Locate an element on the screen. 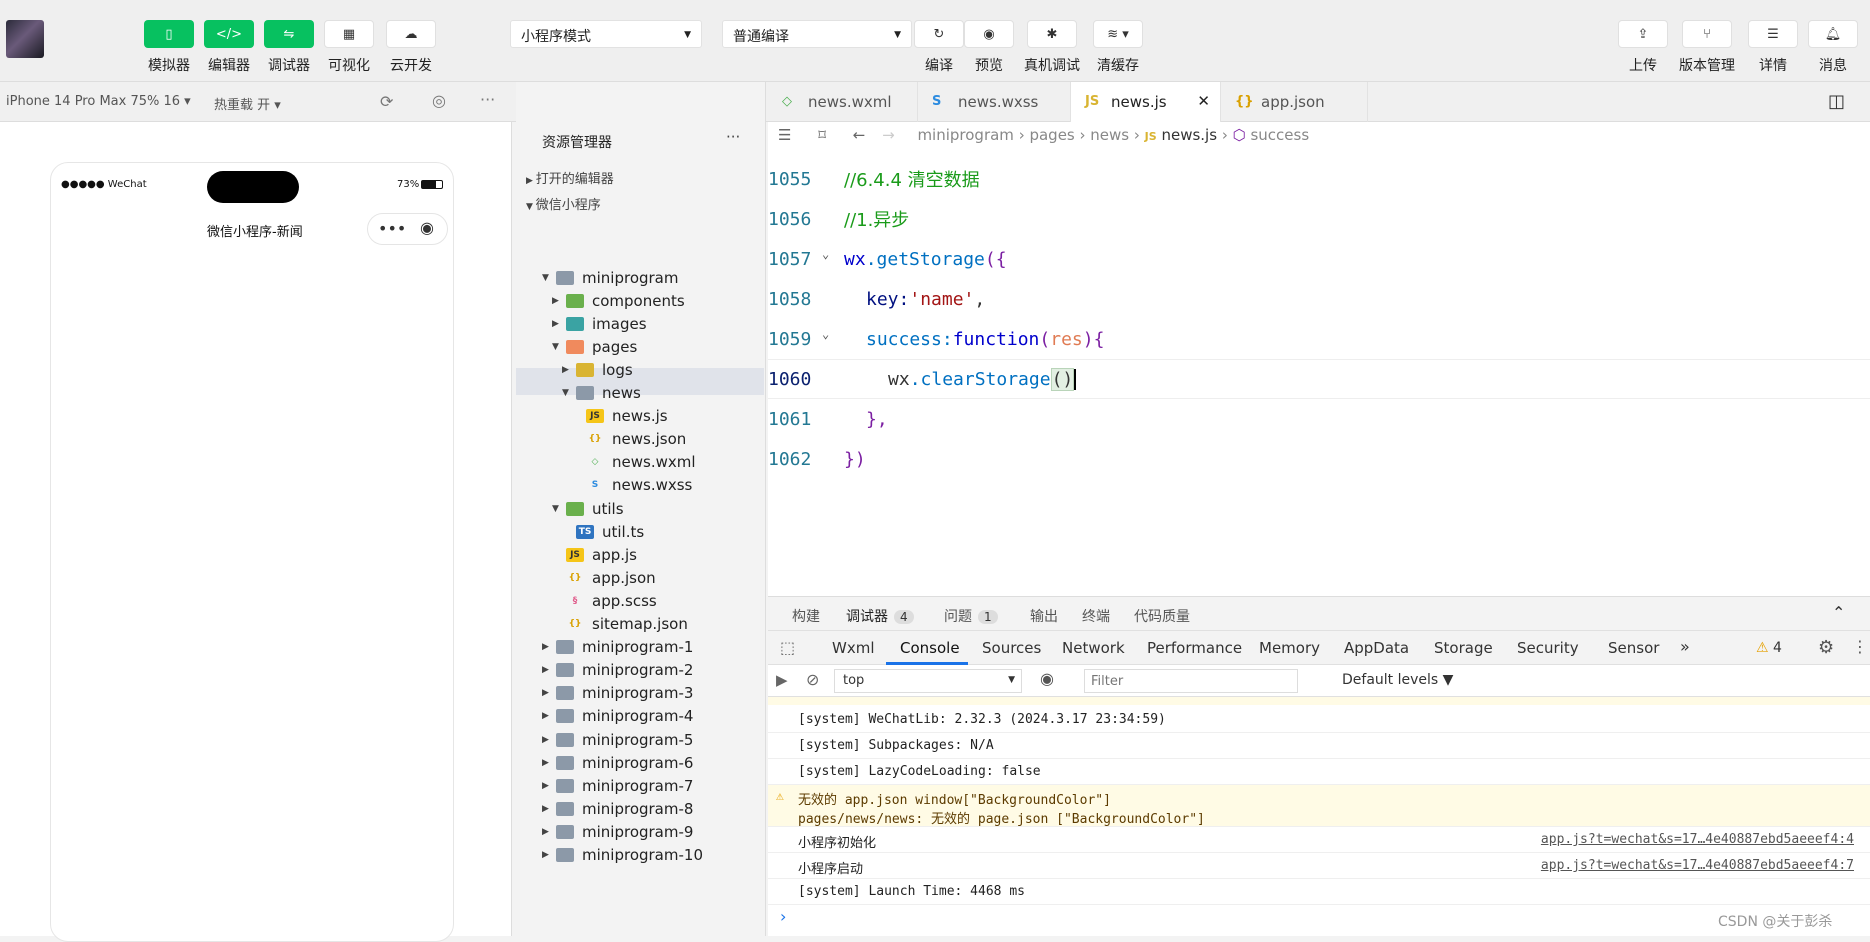 The height and width of the screenshot is (942, 1870). close-miniprogram-icon: ◉ is located at coordinates (427, 227).